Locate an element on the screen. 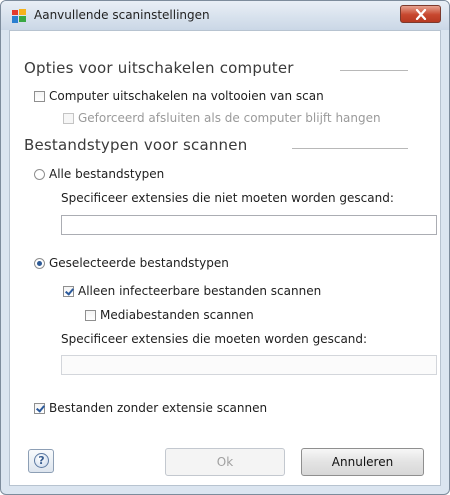 The image size is (450, 495). selected-filetypes-label: Geselecteerde bestandstypen is located at coordinates (139, 263).